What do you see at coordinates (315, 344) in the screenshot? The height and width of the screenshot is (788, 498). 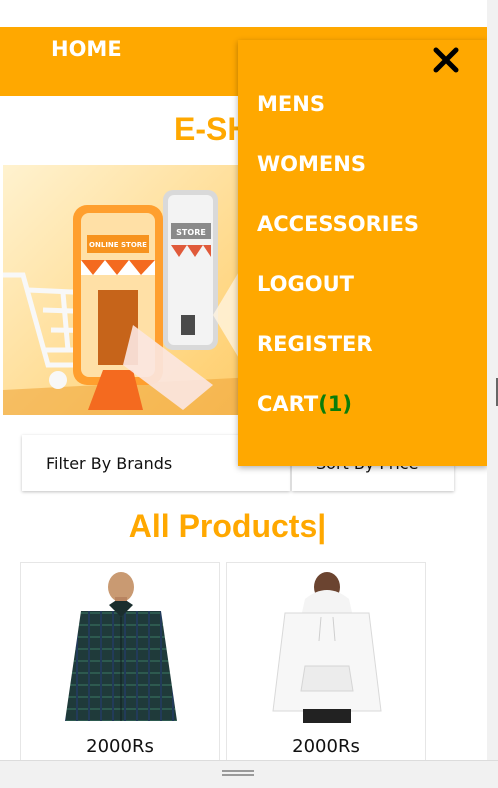 I see `menu-item-register: REGISTER` at bounding box center [315, 344].